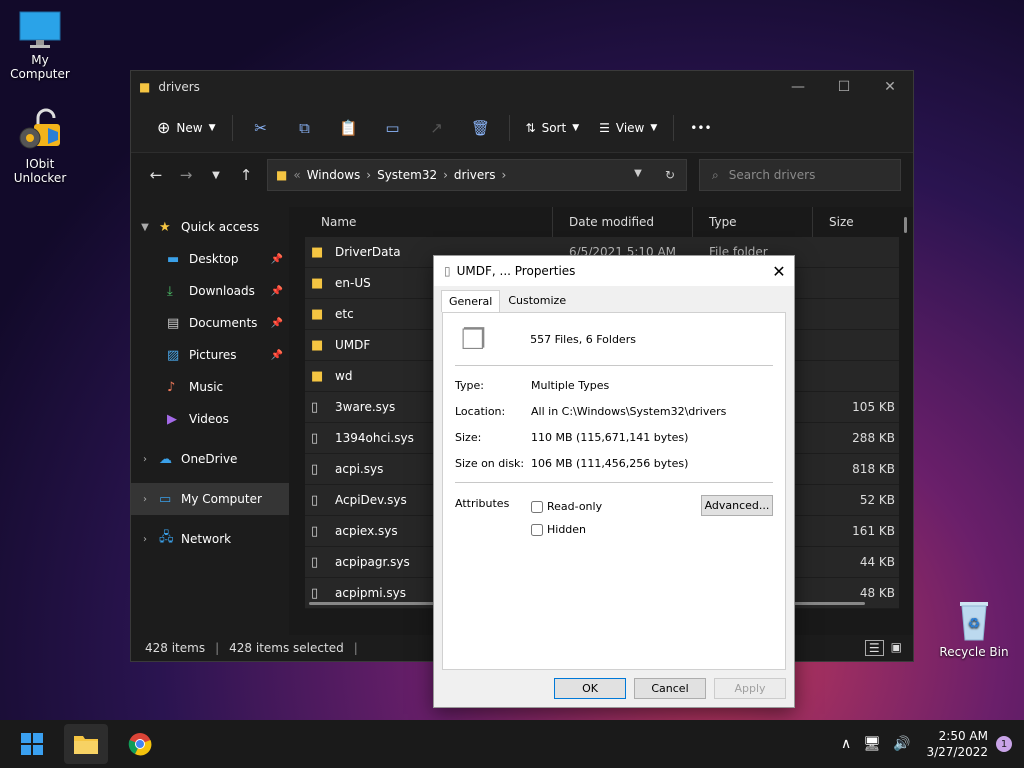 The width and height of the screenshot is (1024, 768). I want to click on clock: 2:50 AM 3/27/2022, so click(957, 744).